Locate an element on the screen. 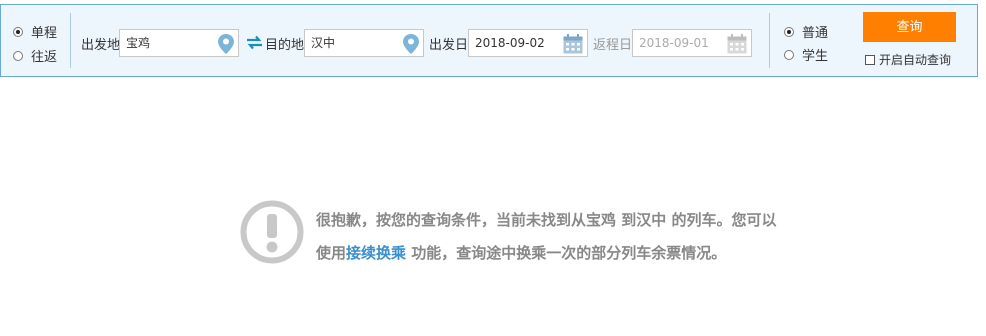 The image size is (986, 336). radio-round-trip-label: 往返 is located at coordinates (44, 57).